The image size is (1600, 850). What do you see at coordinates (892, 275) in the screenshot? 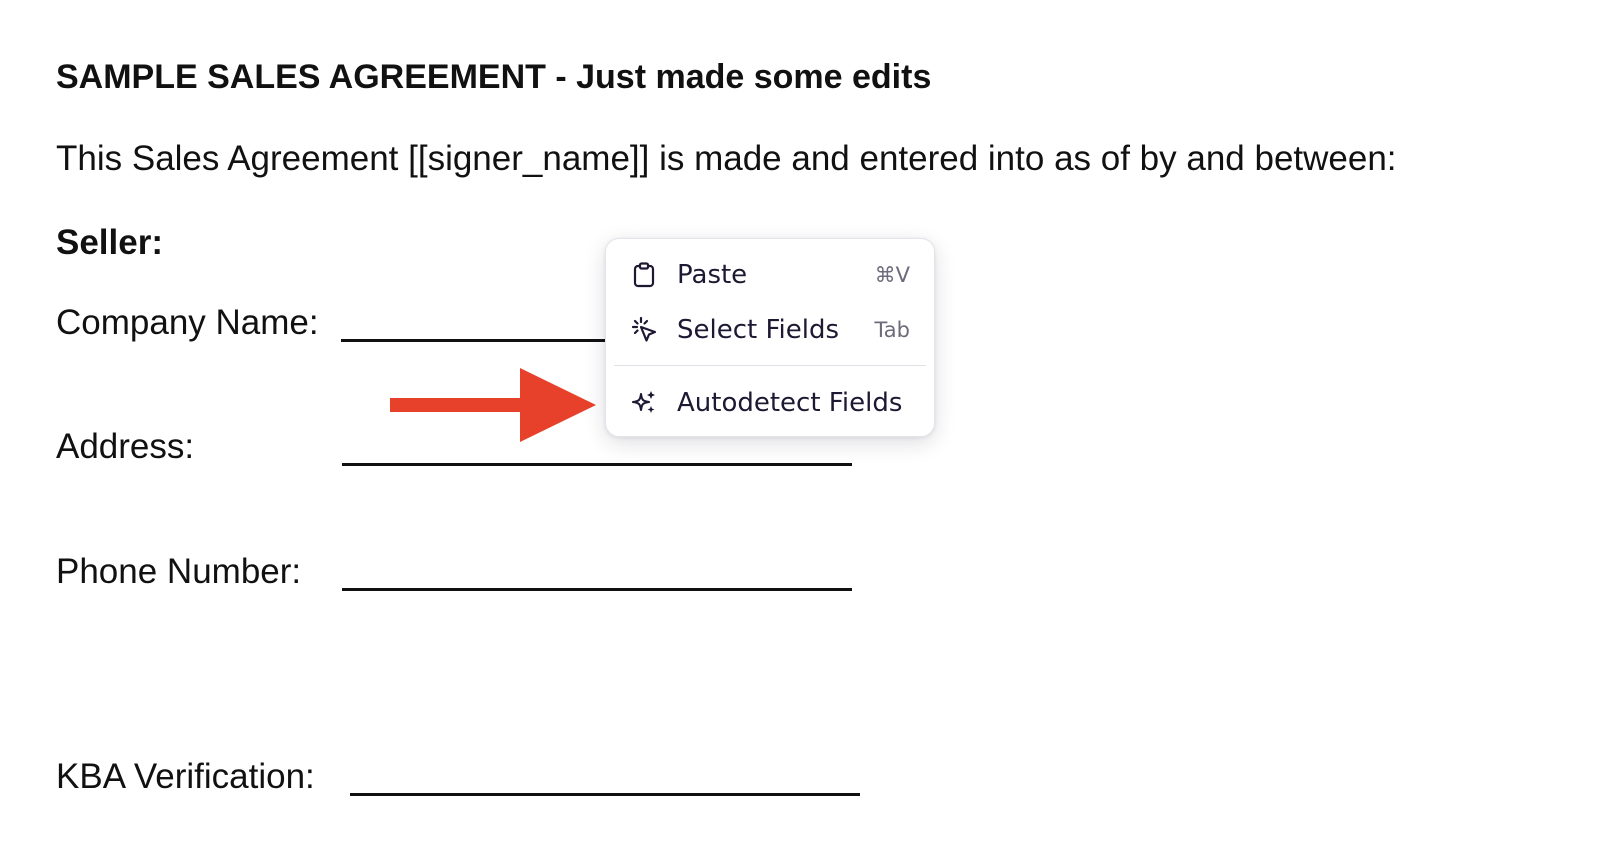
I see `menu-item-shortcut: ⌘V` at bounding box center [892, 275].